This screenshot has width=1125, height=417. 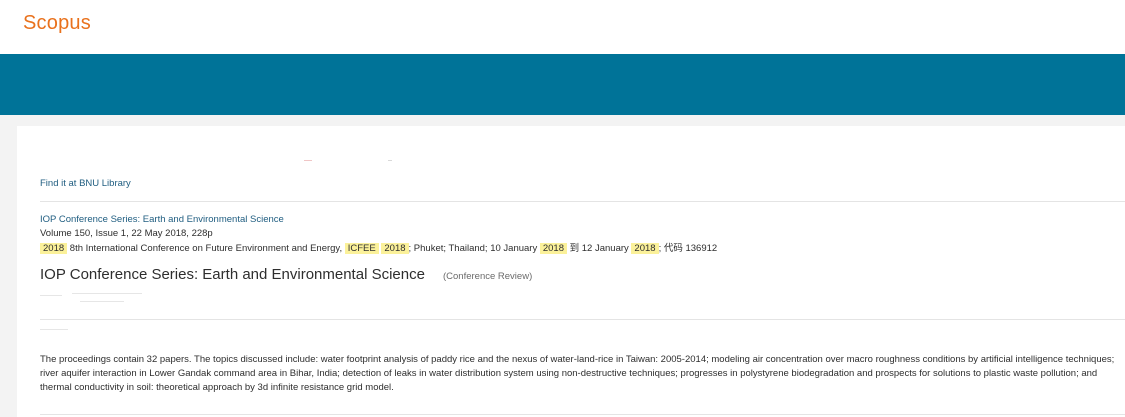 What do you see at coordinates (473, 248) in the screenshot?
I see `conference-location: ; Phuket; Thailand; 10 January` at bounding box center [473, 248].